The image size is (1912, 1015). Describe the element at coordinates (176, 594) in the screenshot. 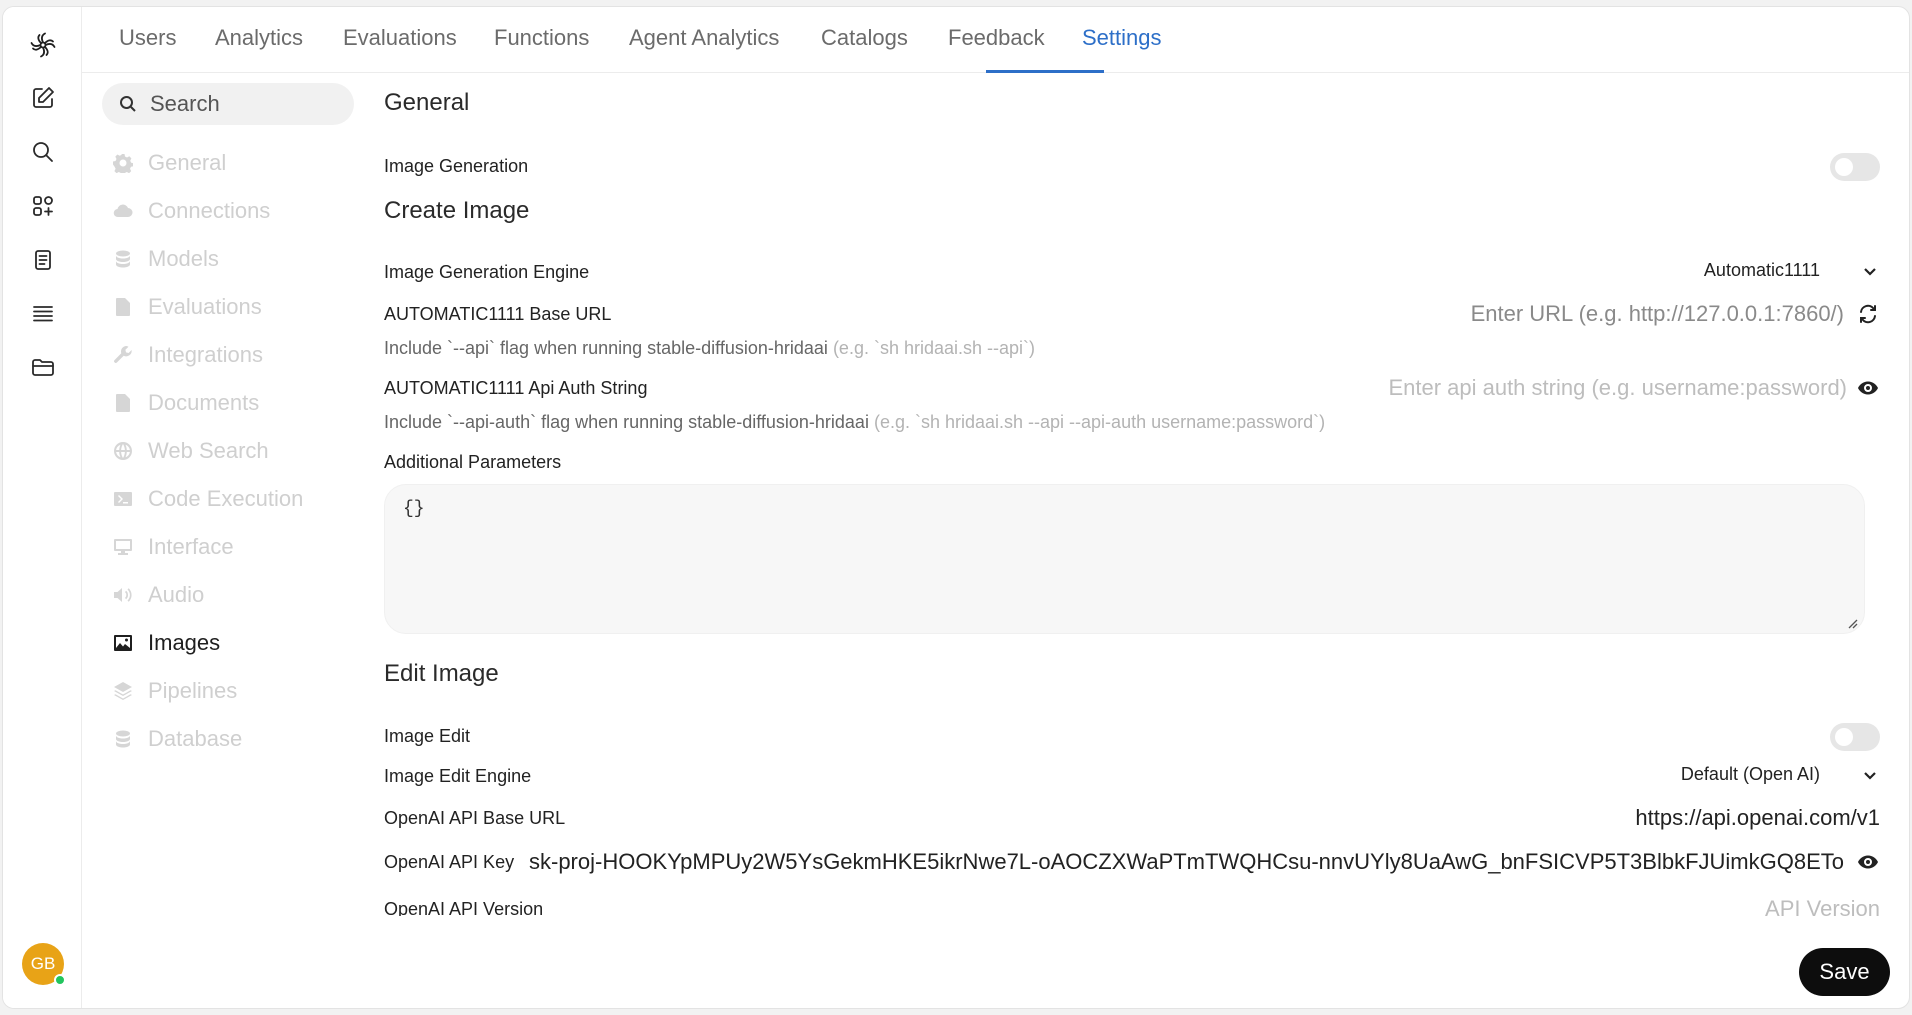

I see `sidebar-item-label: Audio` at that location.